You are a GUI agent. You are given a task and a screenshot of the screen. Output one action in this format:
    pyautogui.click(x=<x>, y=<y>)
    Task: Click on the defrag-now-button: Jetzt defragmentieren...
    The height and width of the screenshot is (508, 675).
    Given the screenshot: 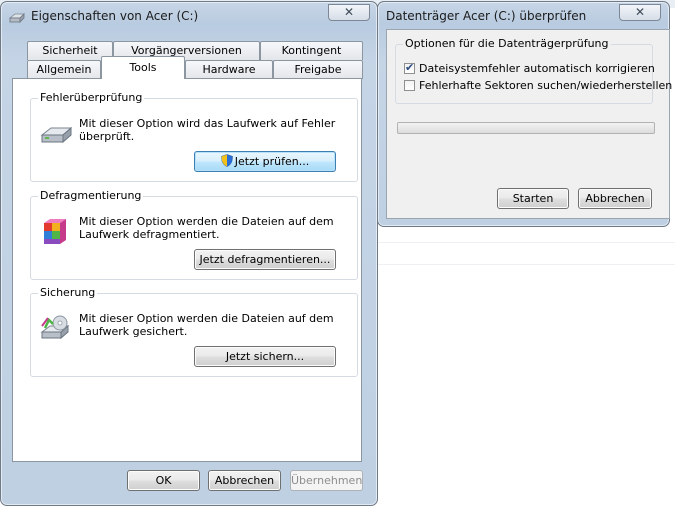 What is the action you would take?
    pyautogui.click(x=265, y=259)
    